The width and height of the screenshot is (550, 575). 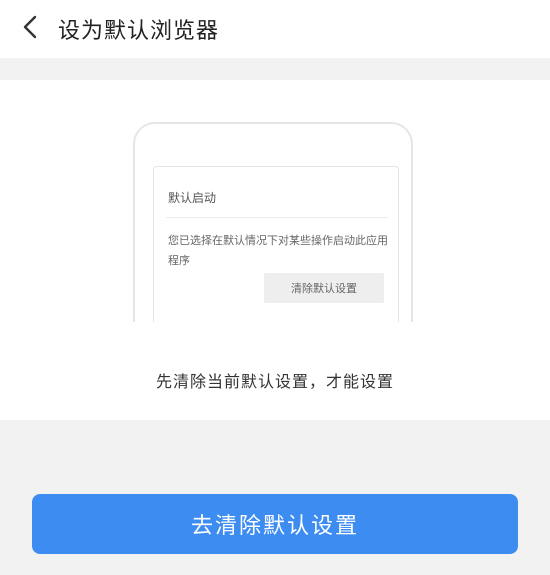 I want to click on page-title: 设为默认浏览器, so click(x=139, y=31).